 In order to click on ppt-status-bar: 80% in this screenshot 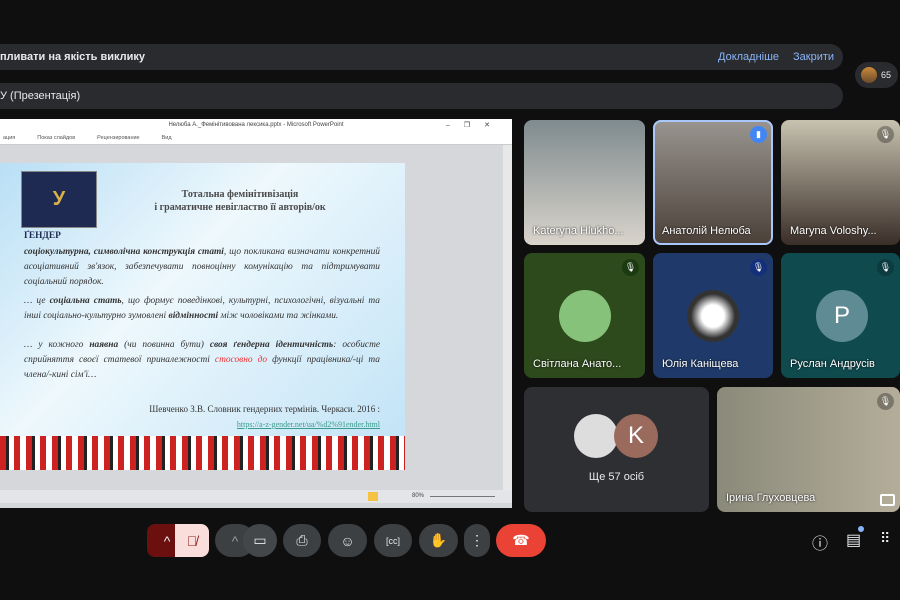, I will do `click(256, 496)`.